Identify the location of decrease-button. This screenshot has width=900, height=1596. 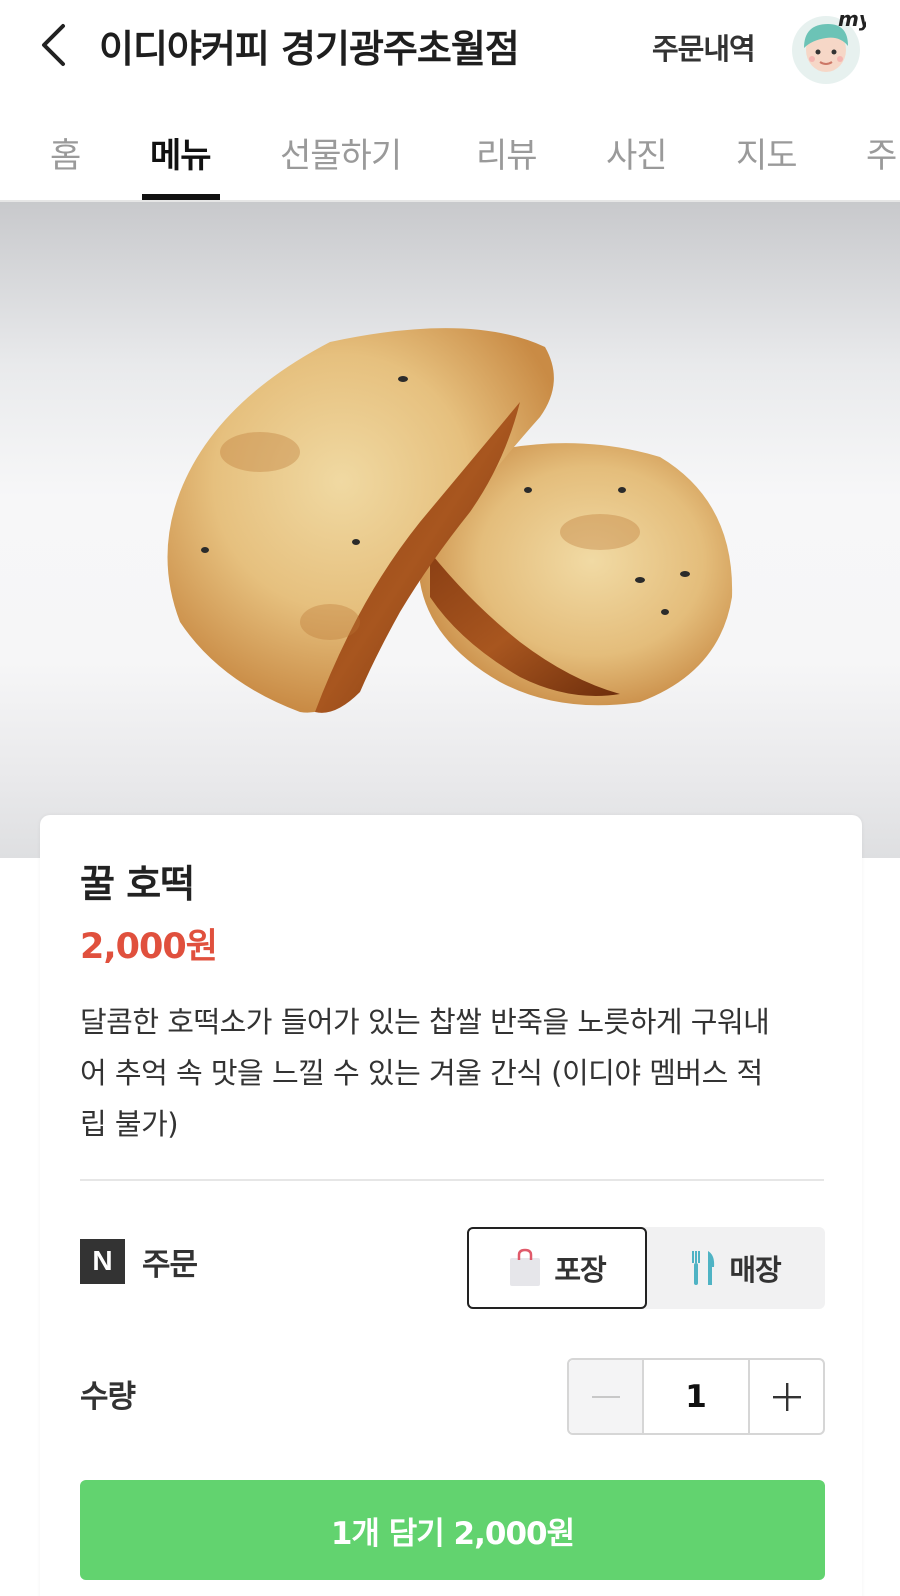
(606, 1396).